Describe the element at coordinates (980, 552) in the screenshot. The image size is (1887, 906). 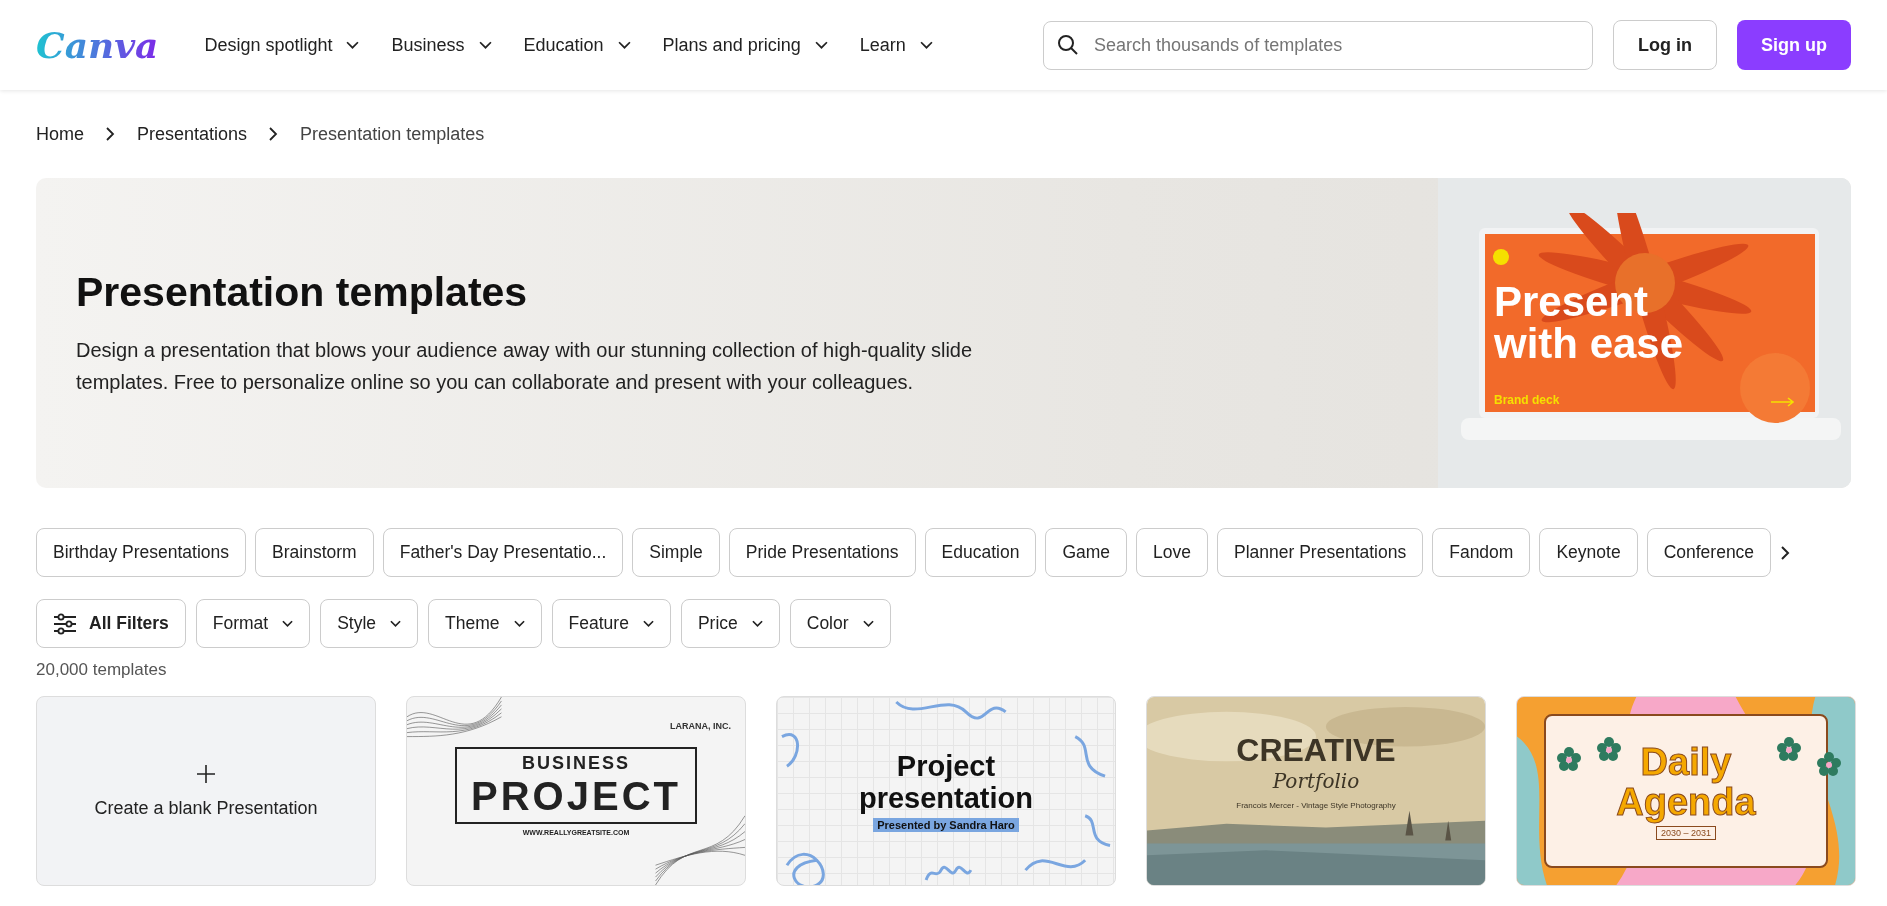
I see `category-chip: Education` at that location.